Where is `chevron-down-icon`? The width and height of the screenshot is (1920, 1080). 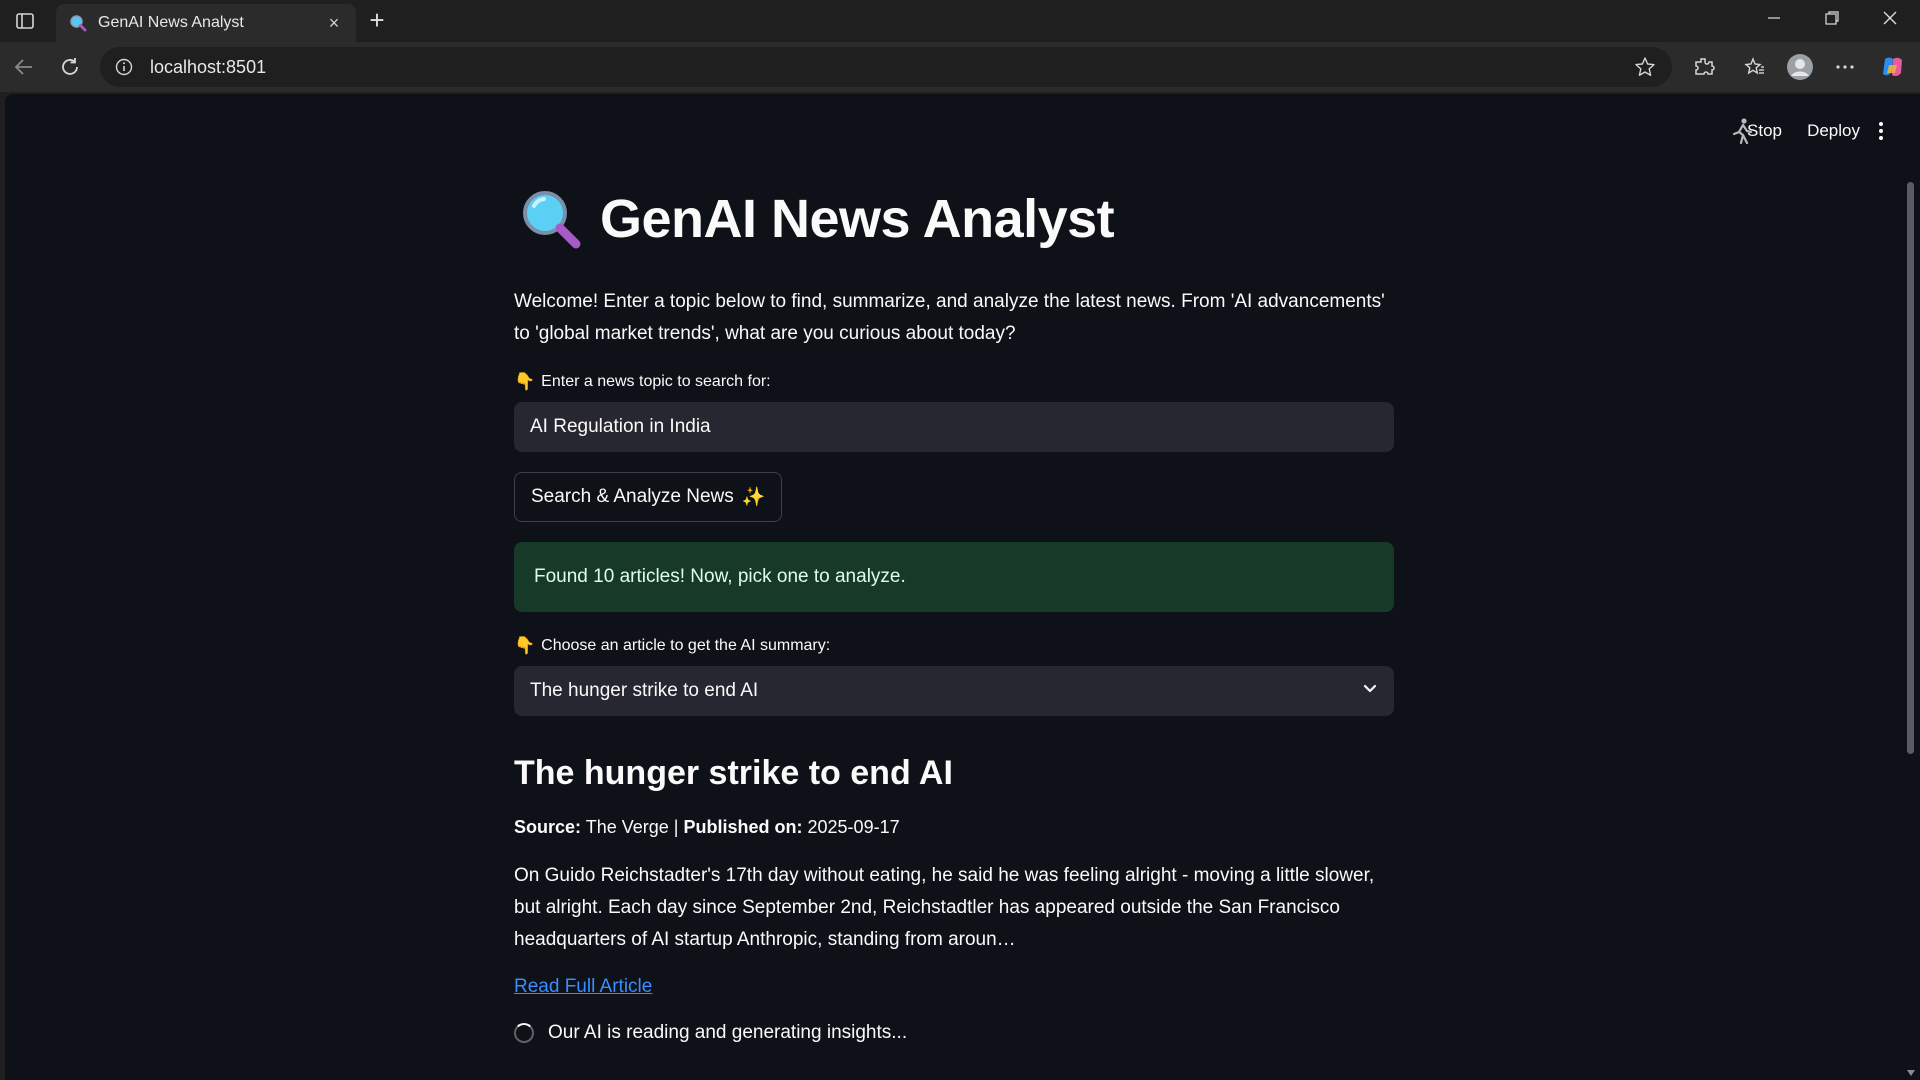 chevron-down-icon is located at coordinates (1370, 691).